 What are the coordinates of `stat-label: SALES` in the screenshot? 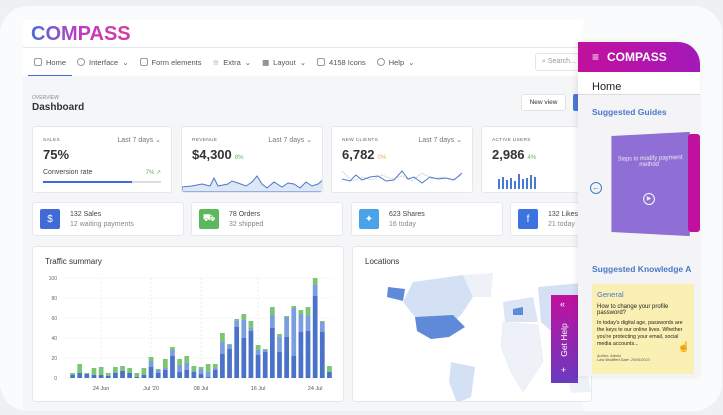 It's located at (51, 140).